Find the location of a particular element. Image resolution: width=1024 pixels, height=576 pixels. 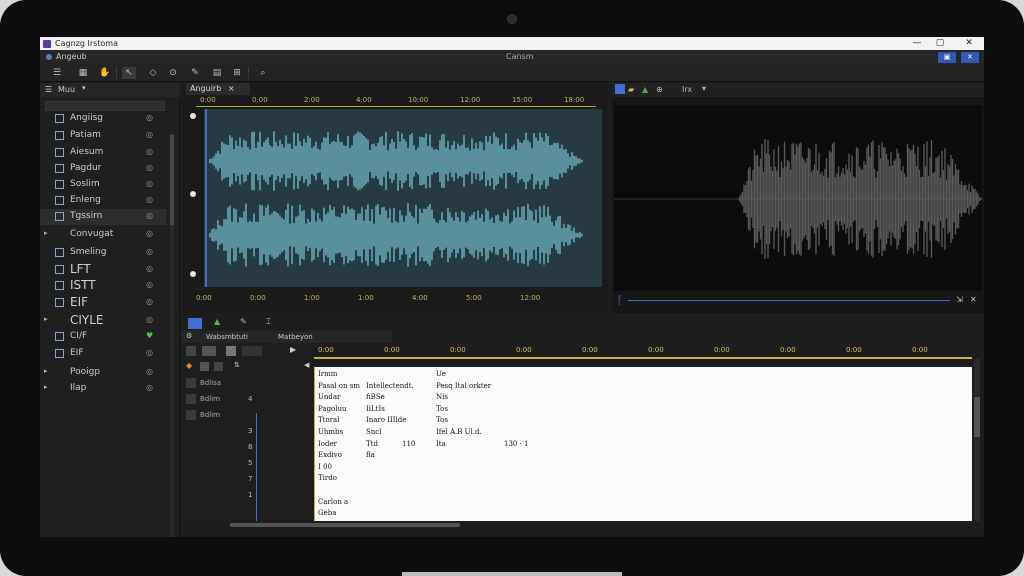

split-icon: ⊞ is located at coordinates (237, 73).